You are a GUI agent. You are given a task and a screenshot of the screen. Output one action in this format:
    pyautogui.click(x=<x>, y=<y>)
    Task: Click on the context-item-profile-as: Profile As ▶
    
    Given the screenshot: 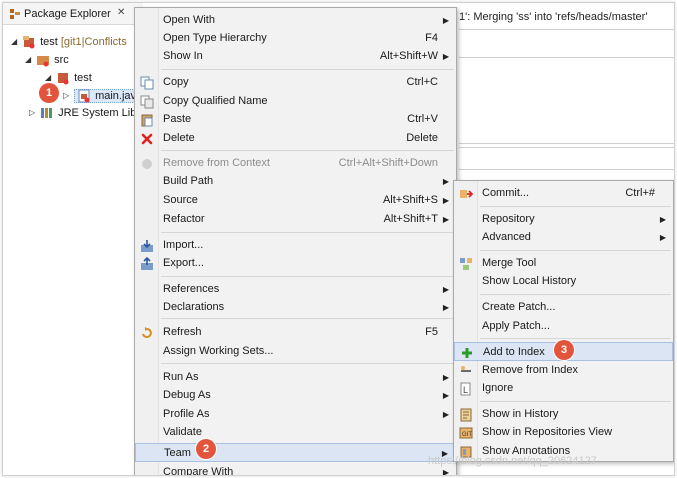 What is the action you would take?
    pyautogui.click(x=295, y=414)
    